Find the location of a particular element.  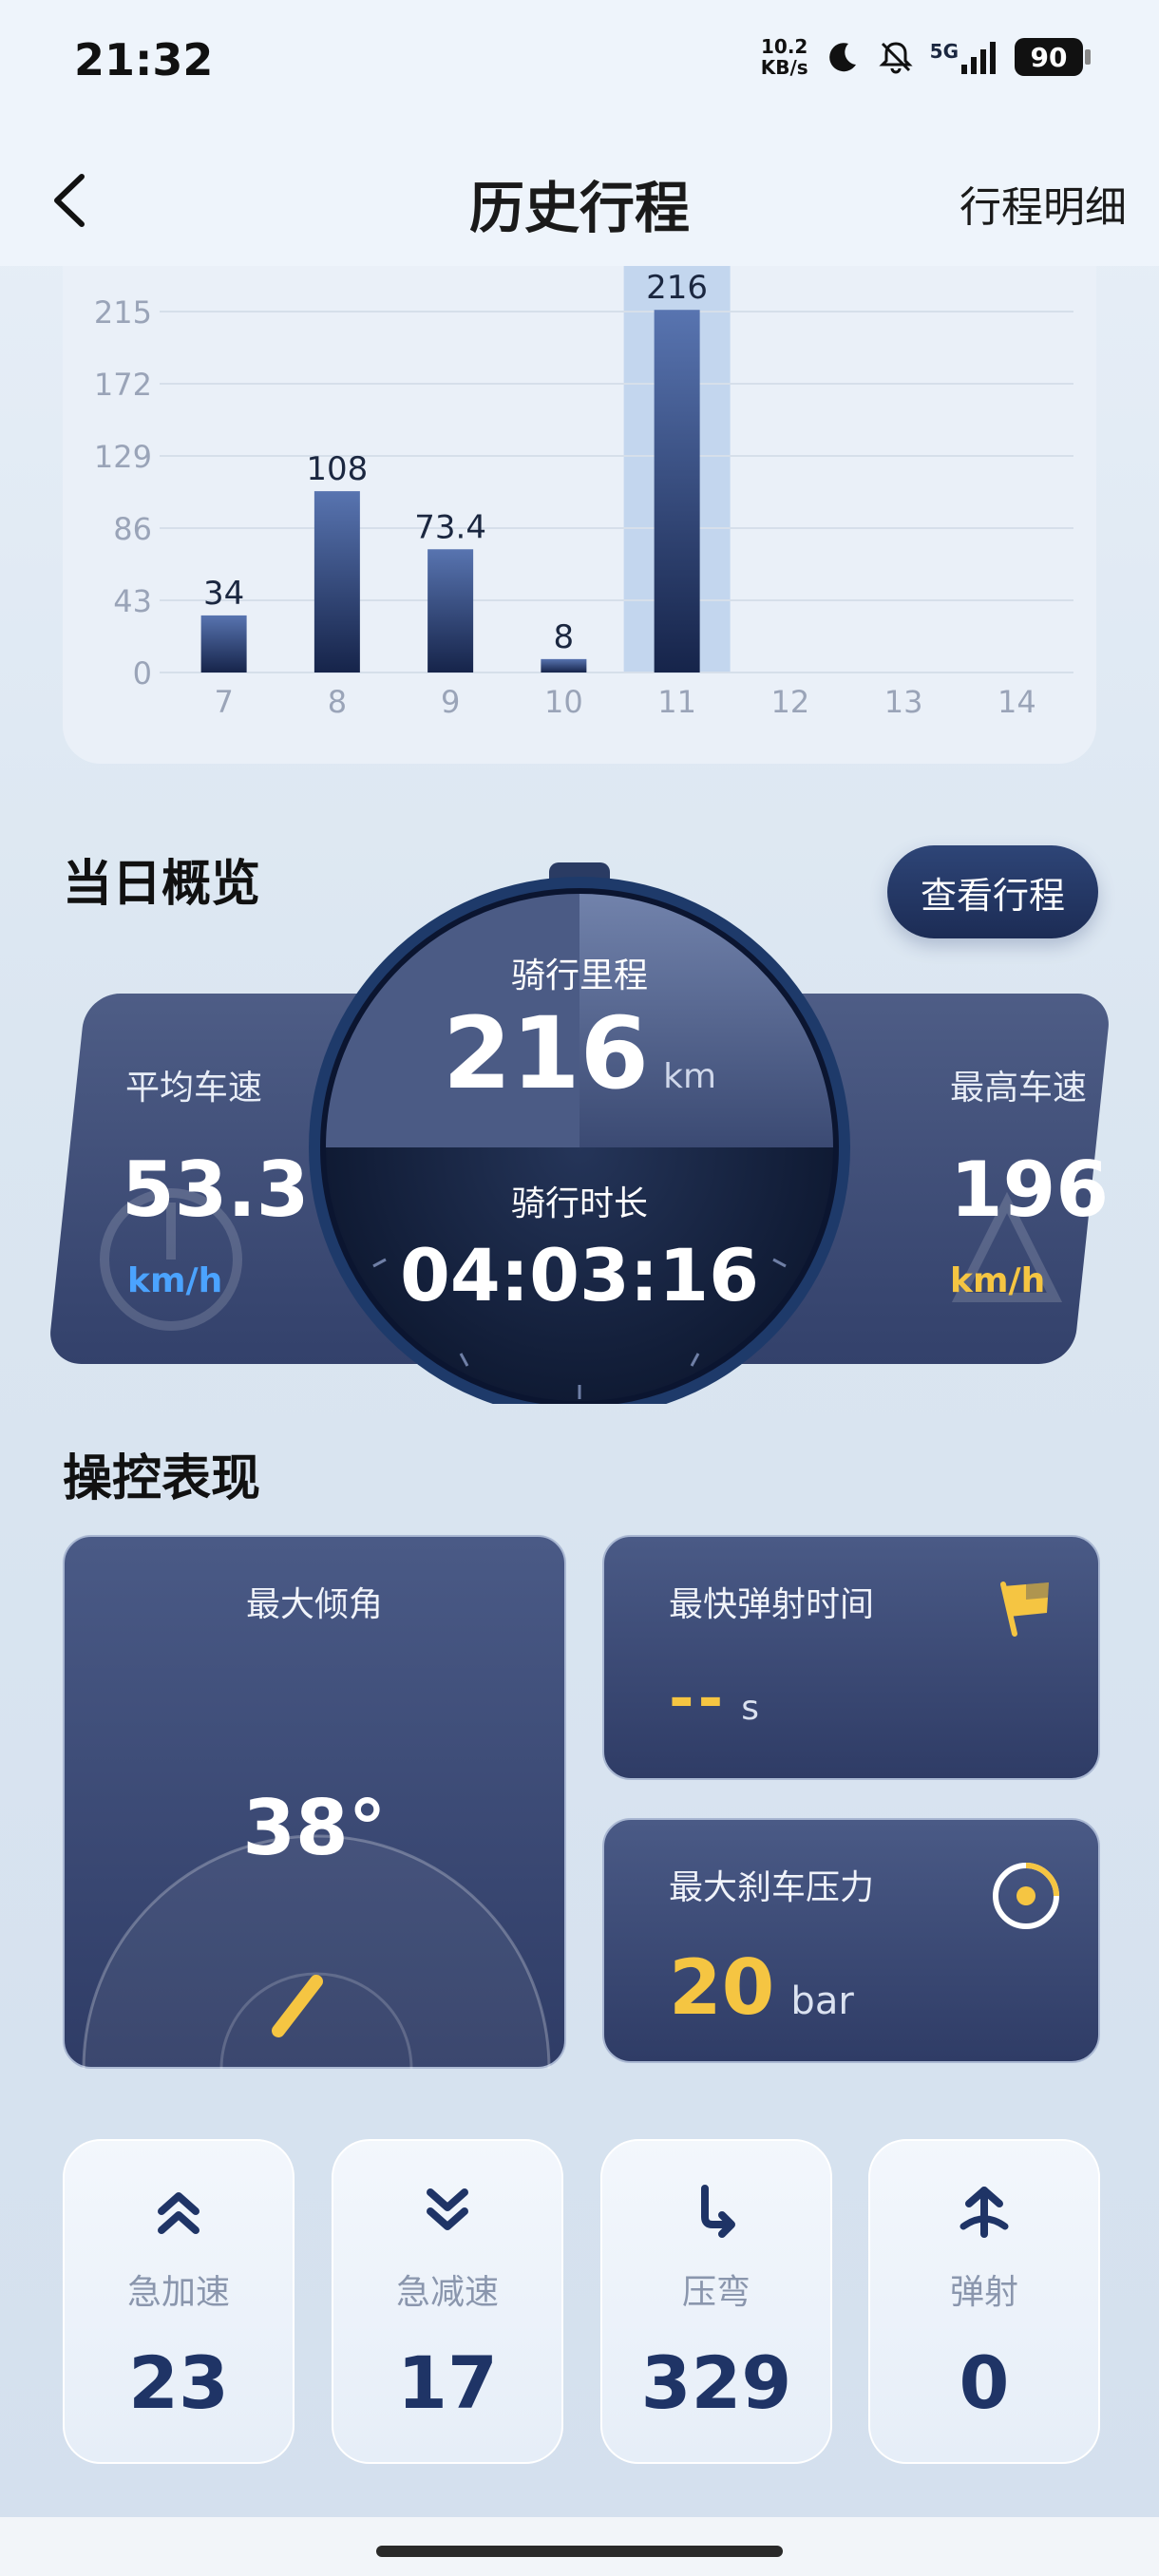

status-icons: 10.2 KB/s 5G 90 is located at coordinates (926, 57).